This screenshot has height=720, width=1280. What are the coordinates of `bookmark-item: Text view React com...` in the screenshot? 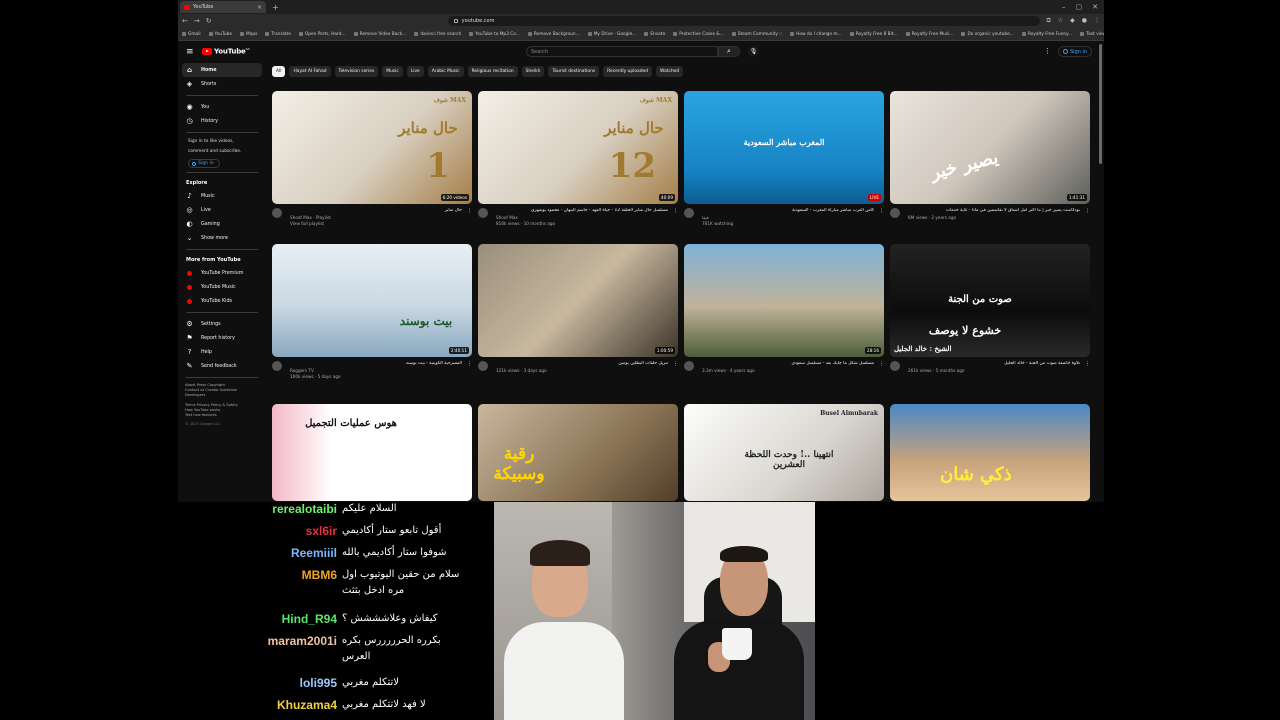 It's located at (1092, 34).